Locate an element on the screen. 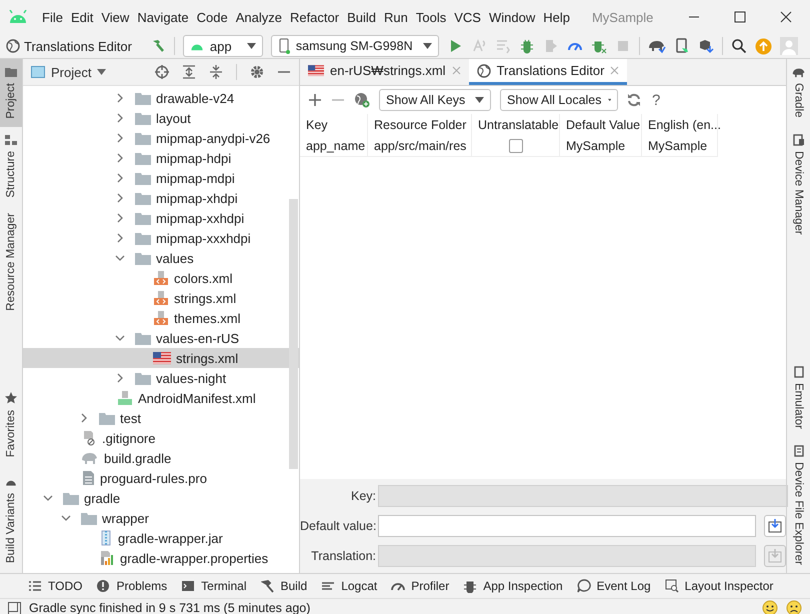 The height and width of the screenshot is (614, 810). menu-item: Tools is located at coordinates (431, 17).